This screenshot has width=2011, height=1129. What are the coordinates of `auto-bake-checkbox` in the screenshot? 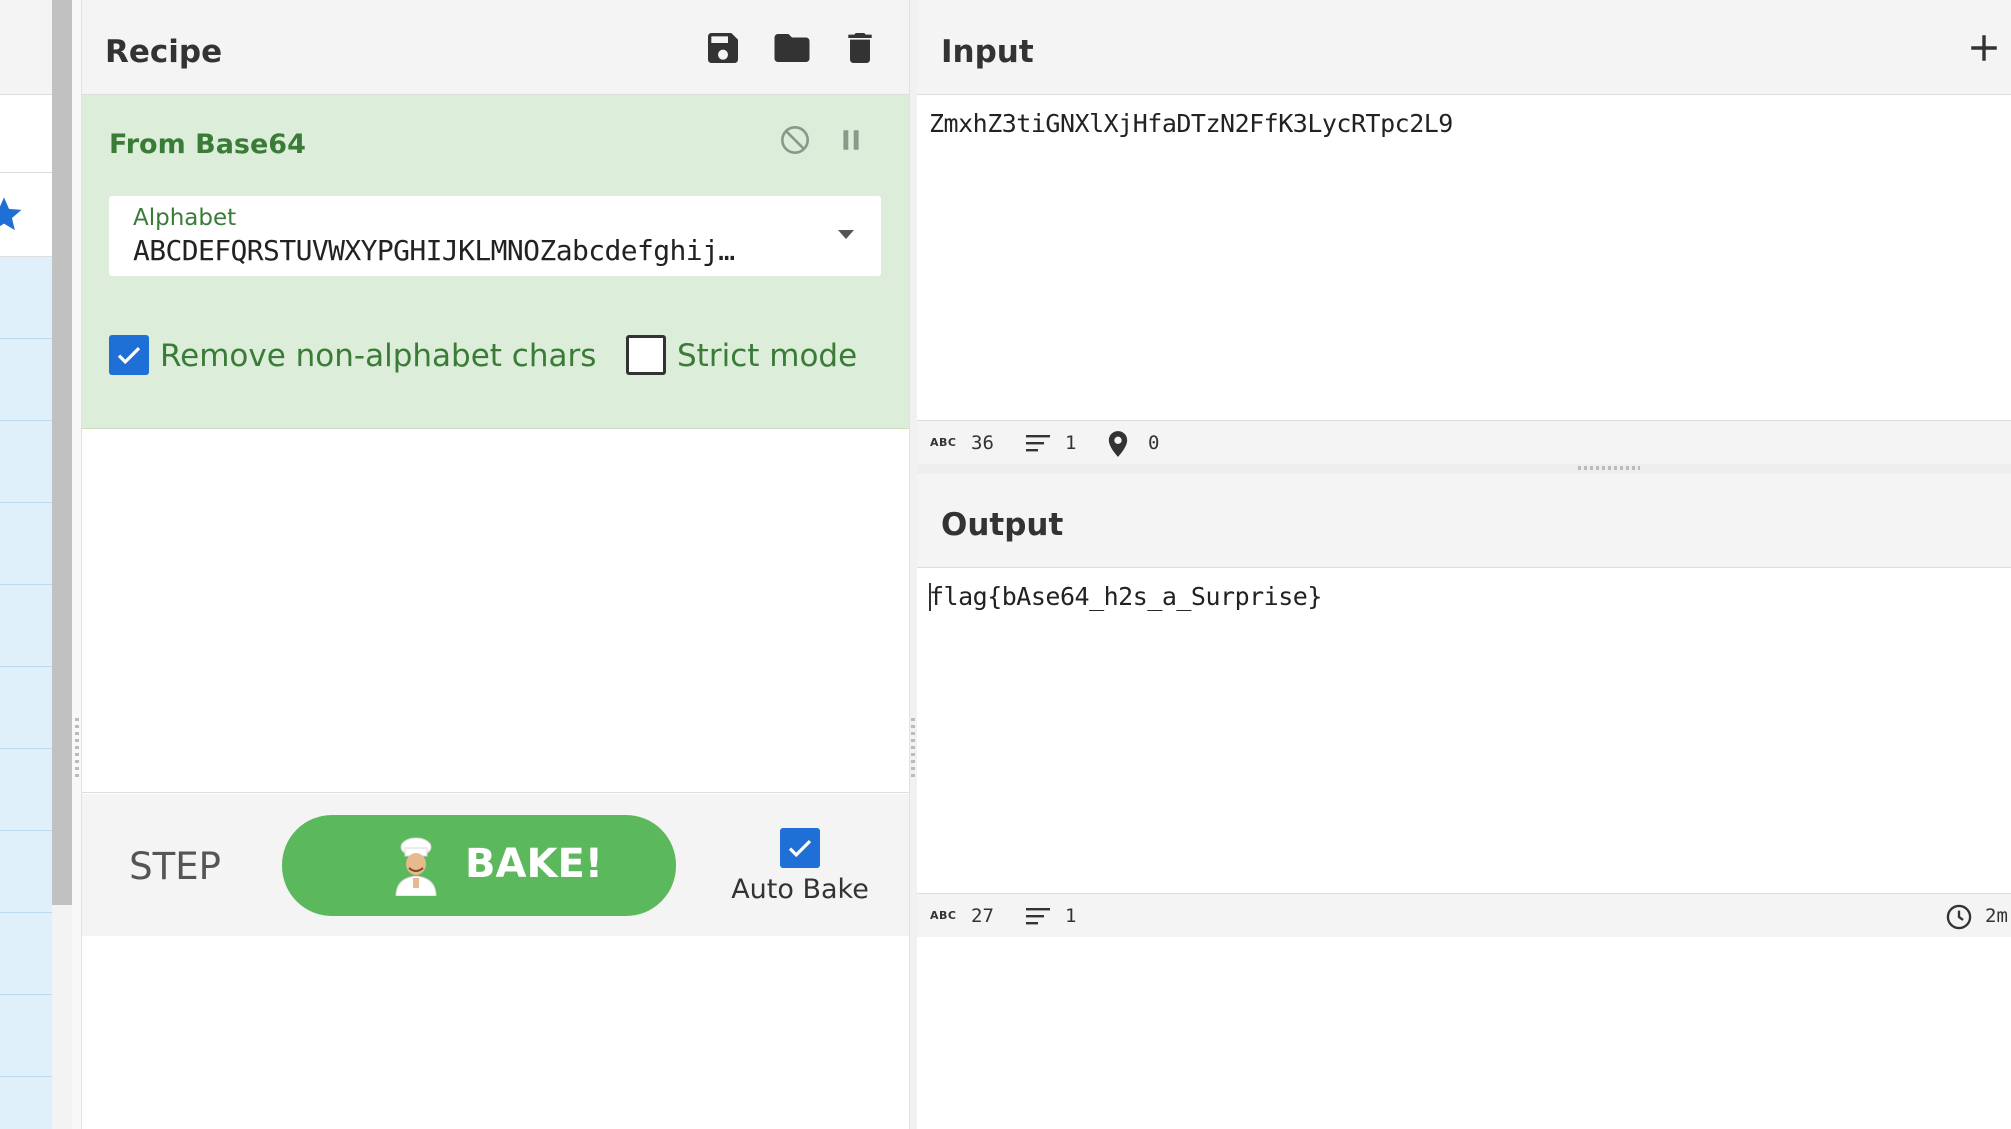 It's located at (800, 848).